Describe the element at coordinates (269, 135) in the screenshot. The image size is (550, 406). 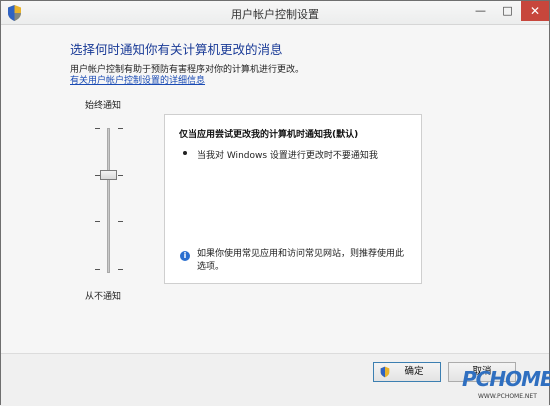
I see `setting-title: 仅当应用尝试更改我的计算机时通知我(默认)` at that location.